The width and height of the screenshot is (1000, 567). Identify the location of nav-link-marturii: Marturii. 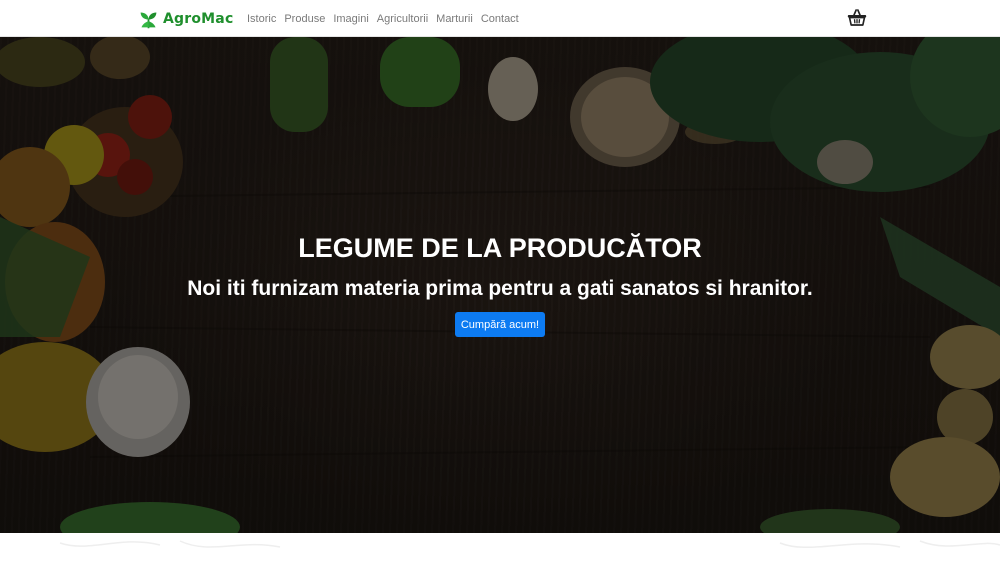
(454, 19).